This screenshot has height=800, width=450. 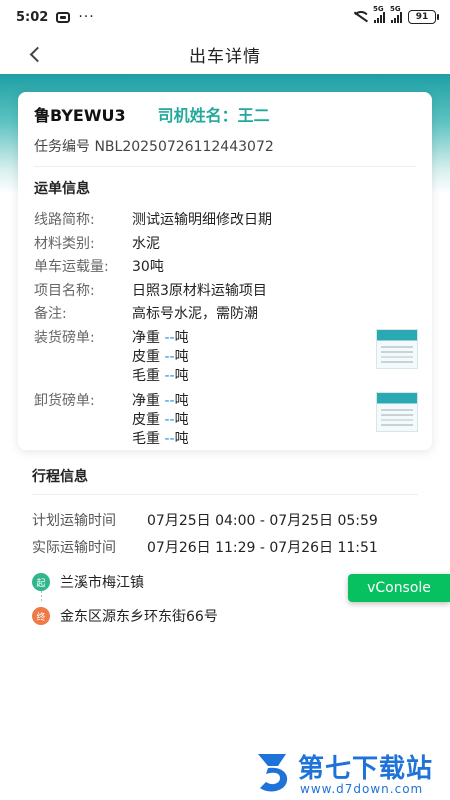 What do you see at coordinates (86, 17) in the screenshot?
I see `more-dots-icon: ···` at bounding box center [86, 17].